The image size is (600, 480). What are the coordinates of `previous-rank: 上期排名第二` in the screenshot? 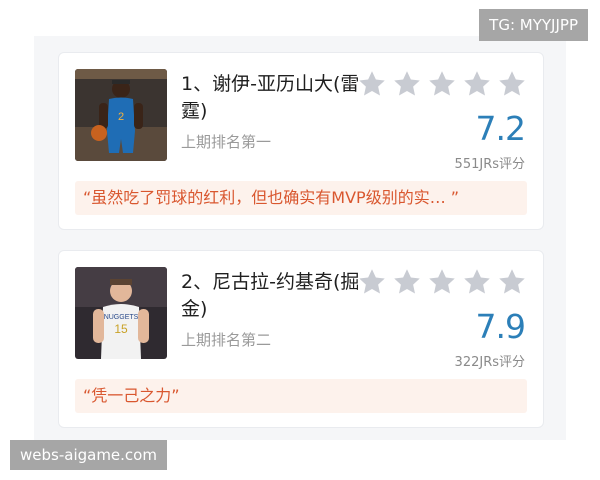 It's located at (226, 340).